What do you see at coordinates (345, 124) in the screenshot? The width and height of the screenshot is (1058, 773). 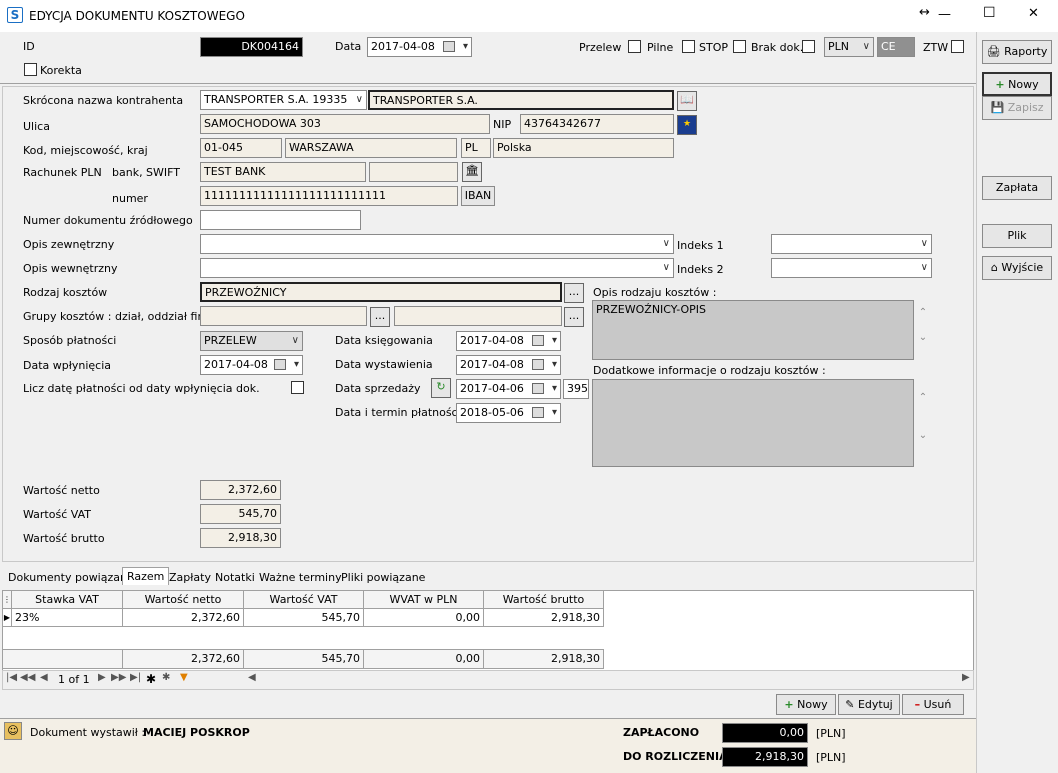 I see `ulica-field: SAMOCHODOWA 303` at bounding box center [345, 124].